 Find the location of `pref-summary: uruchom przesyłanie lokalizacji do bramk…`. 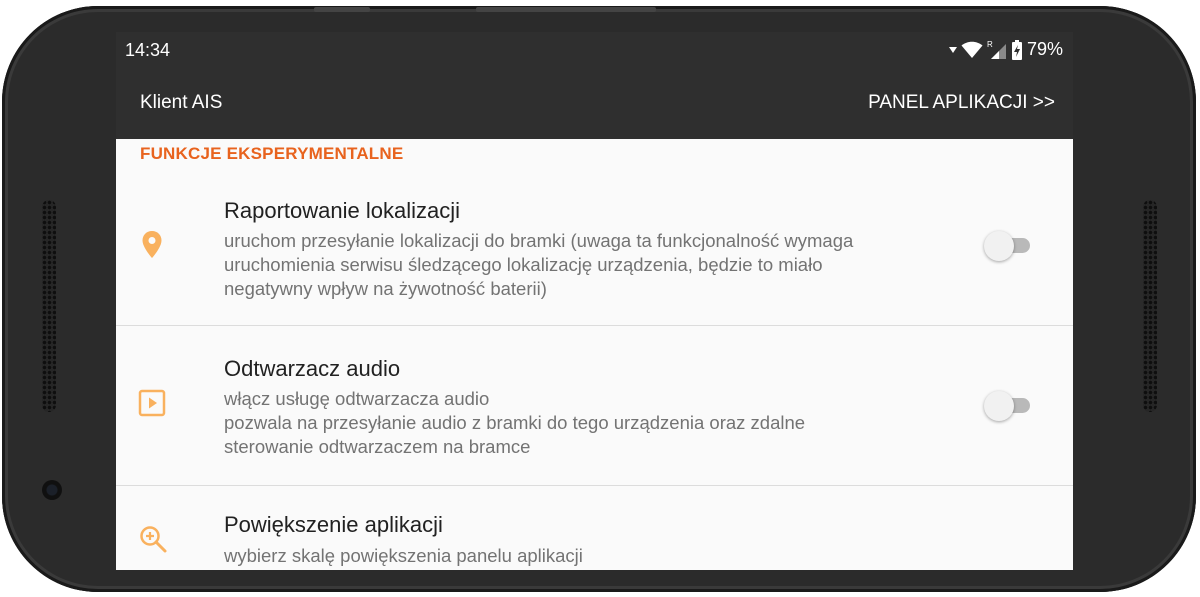

pref-summary: uruchom przesyłanie lokalizacji do bramk… is located at coordinates (539, 264).